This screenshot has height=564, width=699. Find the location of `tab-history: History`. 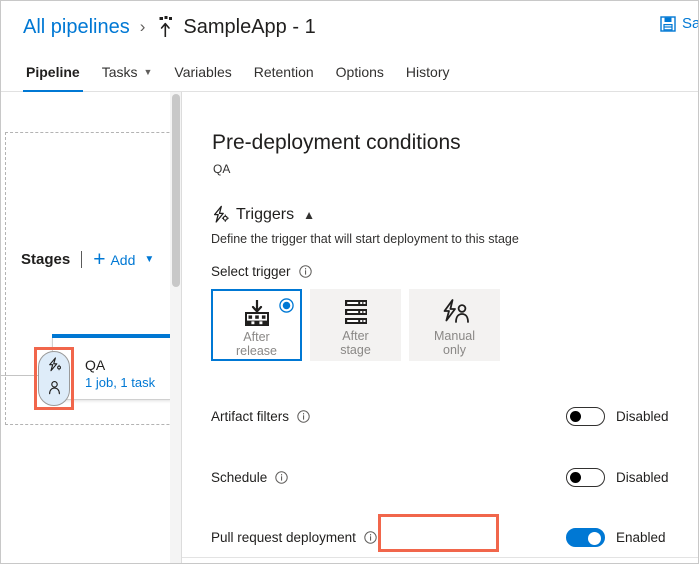

tab-history: History is located at coordinates (428, 73).